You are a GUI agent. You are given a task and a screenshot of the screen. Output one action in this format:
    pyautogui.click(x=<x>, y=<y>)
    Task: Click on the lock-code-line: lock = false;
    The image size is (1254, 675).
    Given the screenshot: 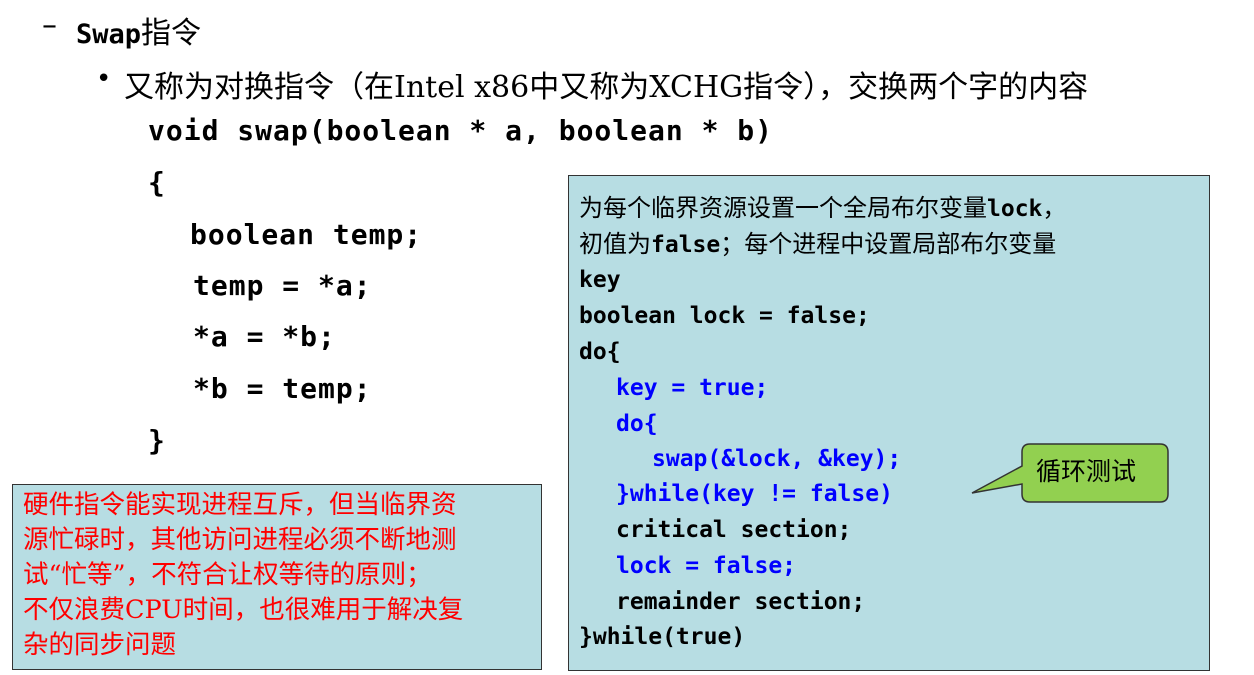 What is the action you would take?
    pyautogui.click(x=706, y=566)
    